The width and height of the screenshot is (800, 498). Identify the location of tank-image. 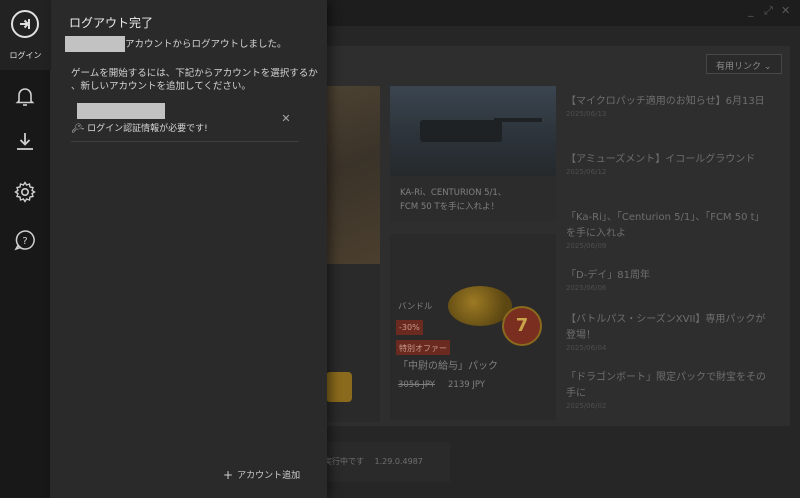
(461, 131).